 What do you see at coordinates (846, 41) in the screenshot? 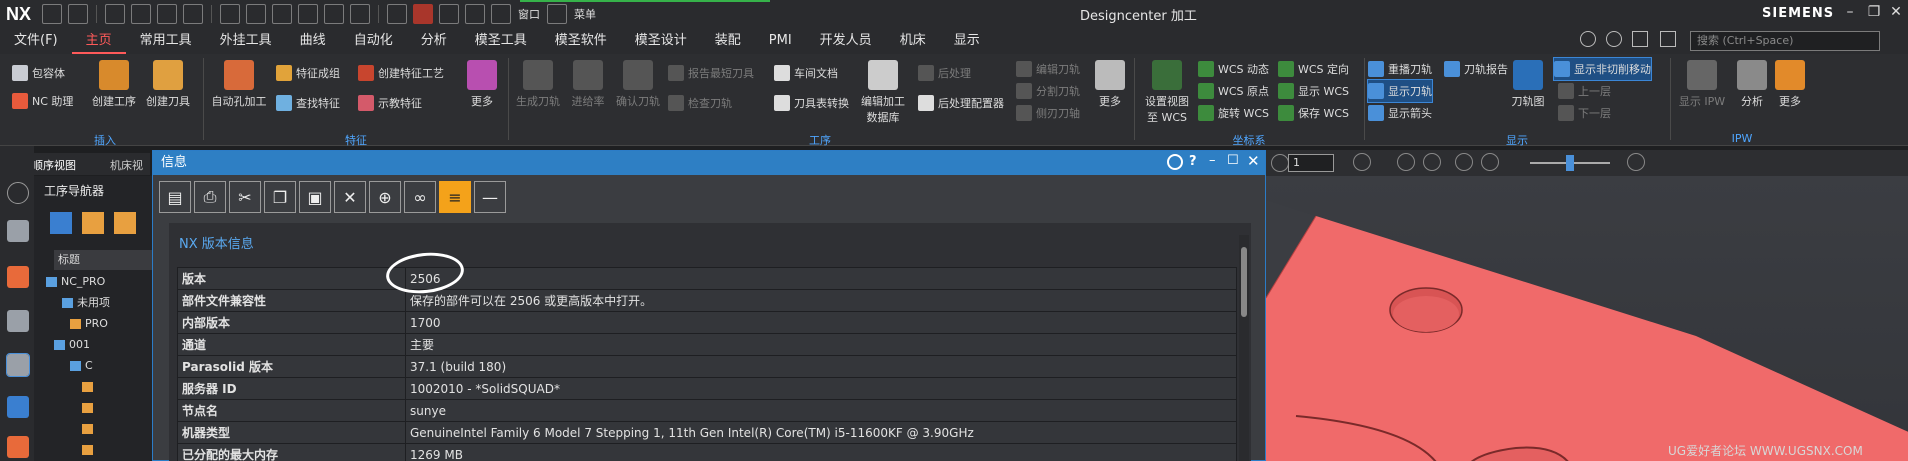
I see `menu-tab: 开发人员` at bounding box center [846, 41].